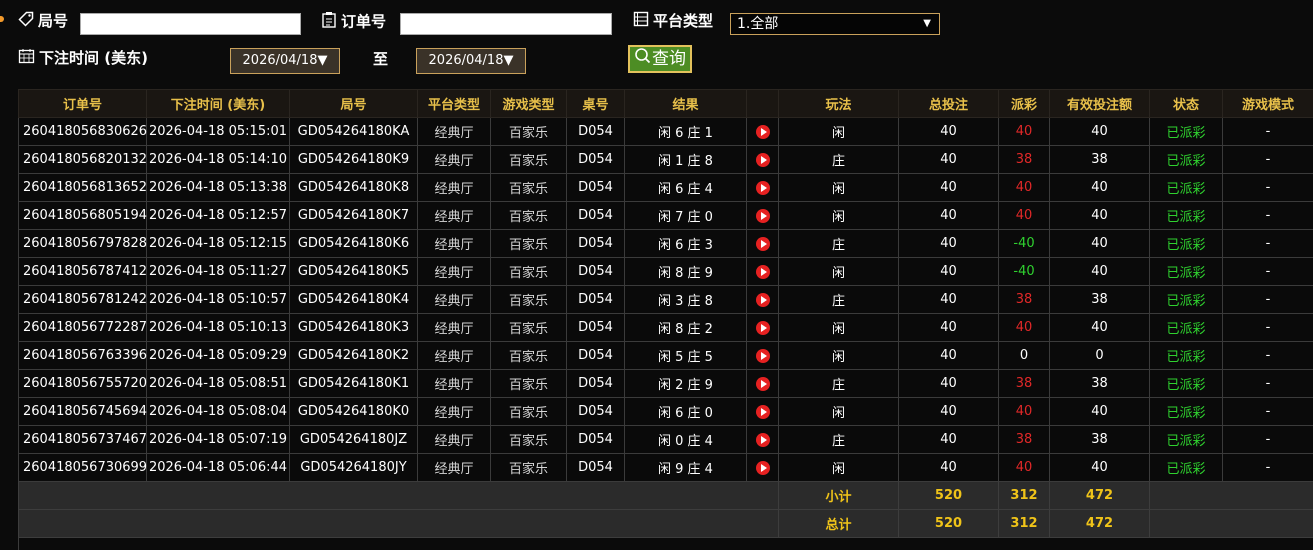  I want to click on result-cell: 闲 6 庄 0, so click(685, 411).